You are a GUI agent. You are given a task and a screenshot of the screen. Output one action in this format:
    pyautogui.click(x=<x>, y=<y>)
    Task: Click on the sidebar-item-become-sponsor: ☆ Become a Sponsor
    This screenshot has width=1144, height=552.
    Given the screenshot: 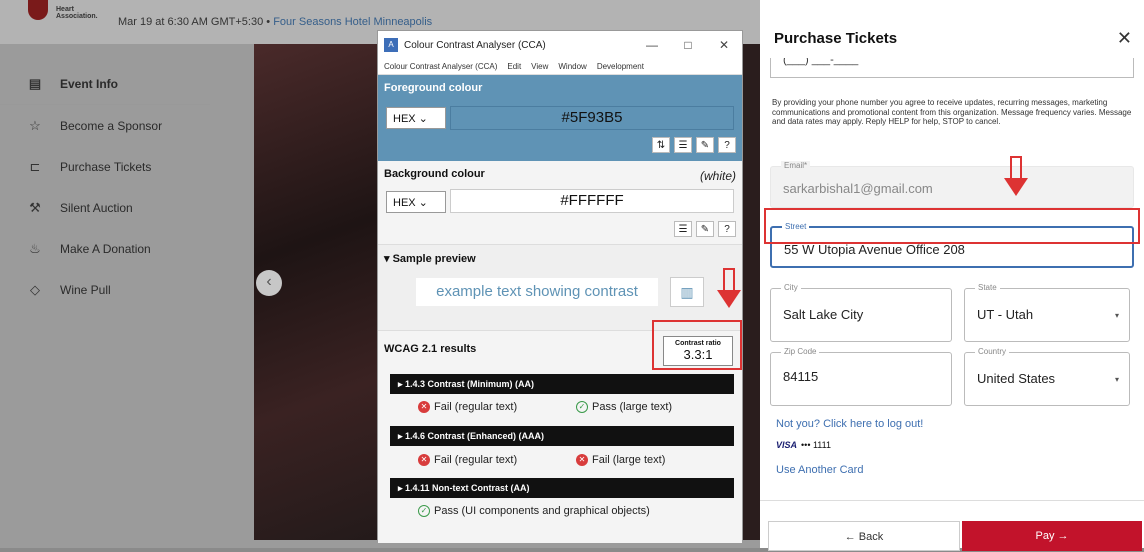 What is the action you would take?
    pyautogui.click(x=105, y=125)
    